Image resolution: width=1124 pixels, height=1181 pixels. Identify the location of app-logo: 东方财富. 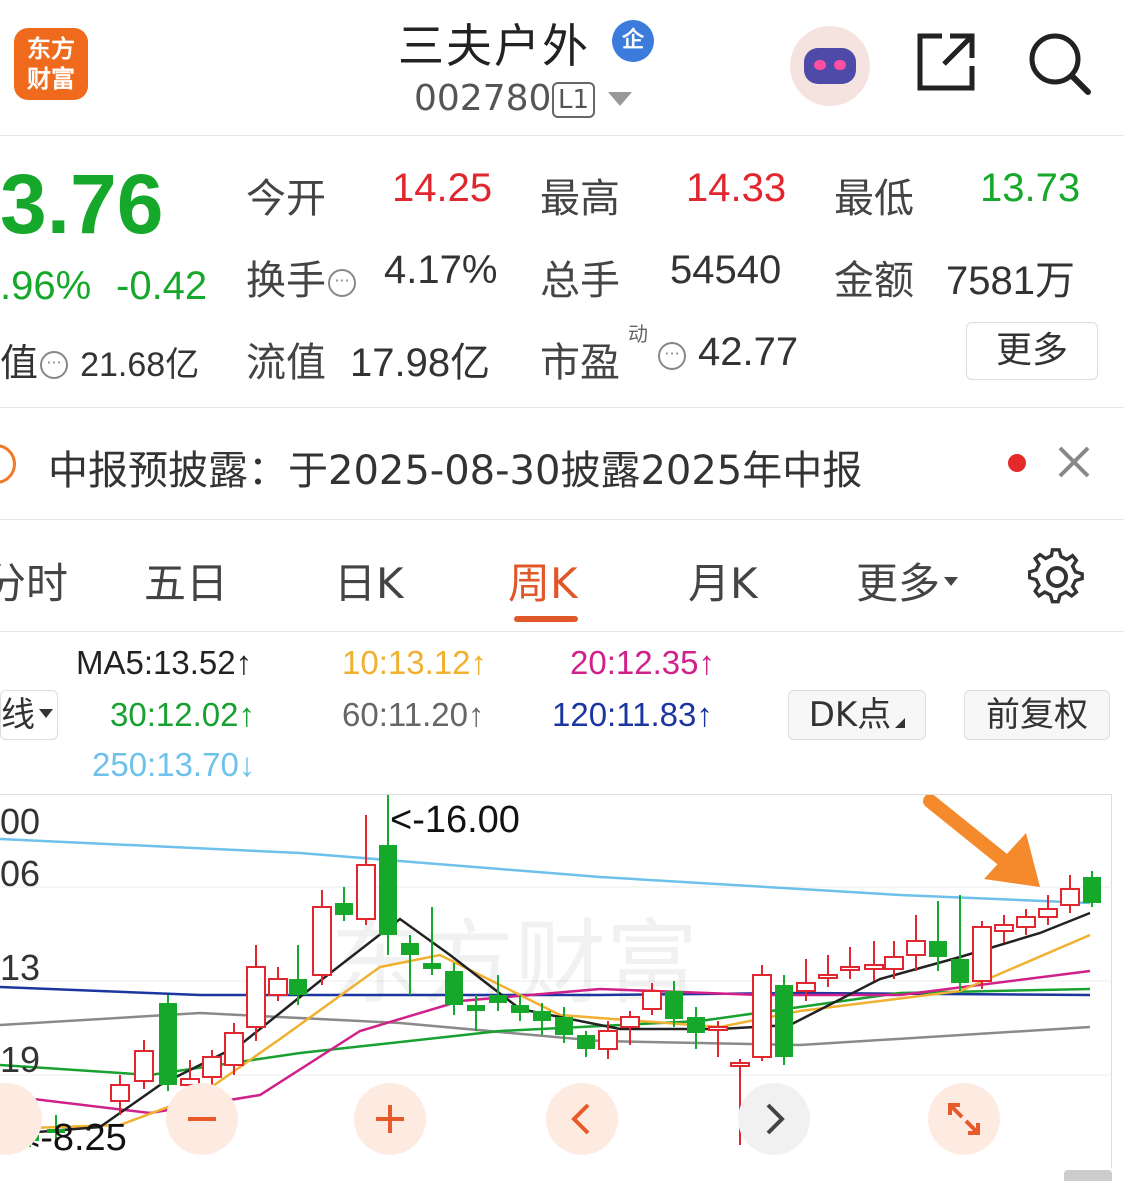
(51, 64).